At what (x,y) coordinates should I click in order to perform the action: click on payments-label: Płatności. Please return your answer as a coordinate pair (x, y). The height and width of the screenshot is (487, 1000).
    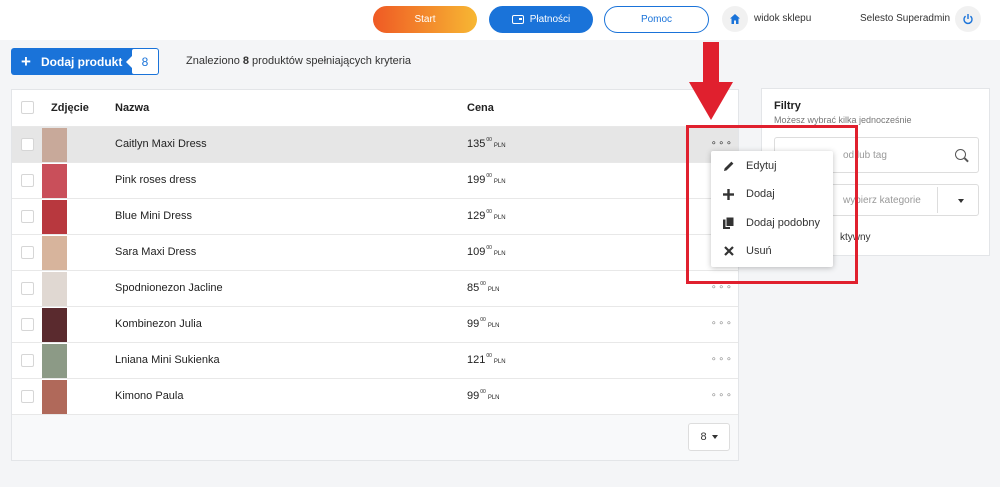
    Looking at the image, I should click on (550, 19).